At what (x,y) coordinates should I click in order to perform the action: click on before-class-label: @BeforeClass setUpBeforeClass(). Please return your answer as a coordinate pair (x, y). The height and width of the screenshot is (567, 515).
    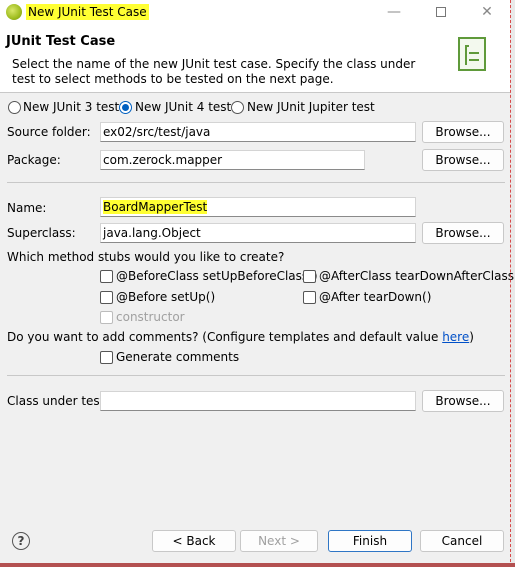
    Looking at the image, I should click on (217, 276).